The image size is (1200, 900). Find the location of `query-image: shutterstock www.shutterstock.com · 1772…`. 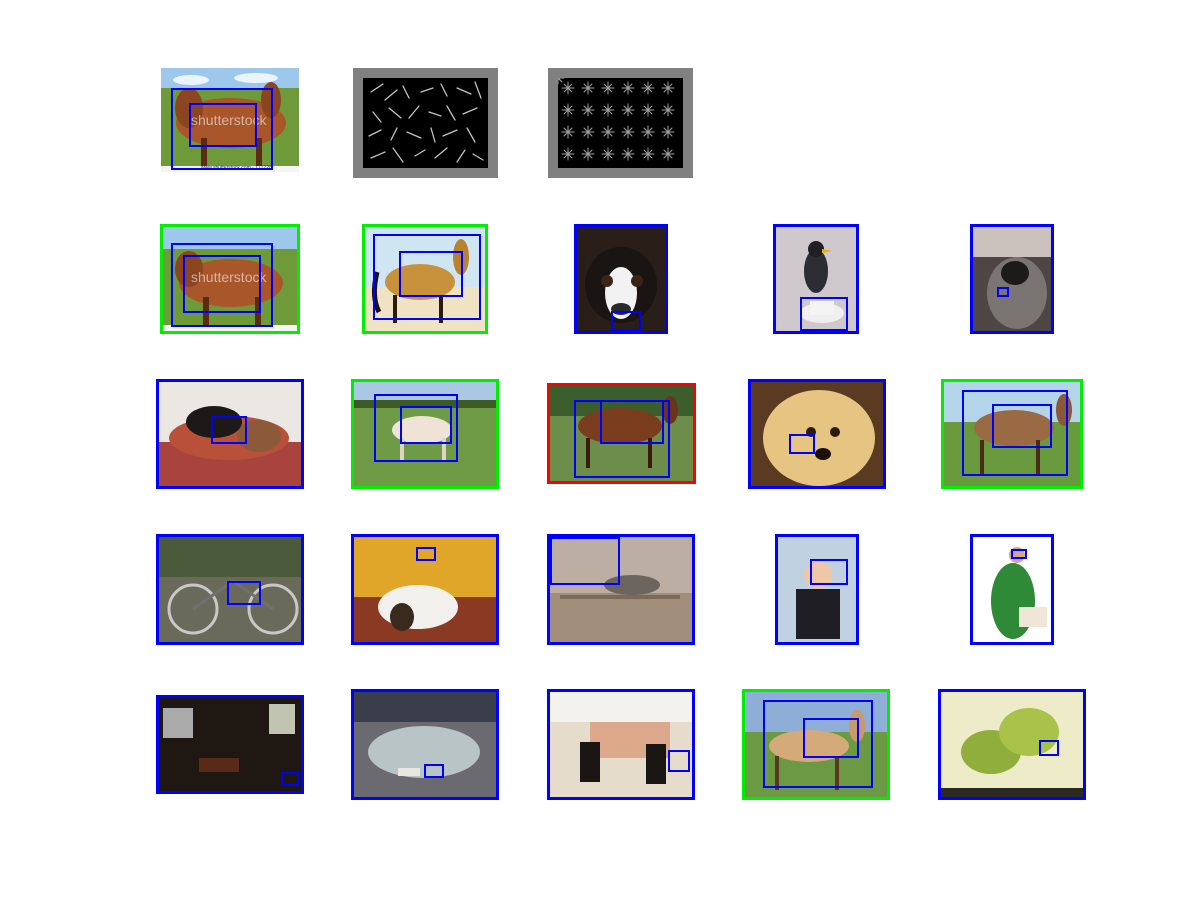

query-image: shutterstock www.shutterstock.com · 1772… is located at coordinates (230, 120).